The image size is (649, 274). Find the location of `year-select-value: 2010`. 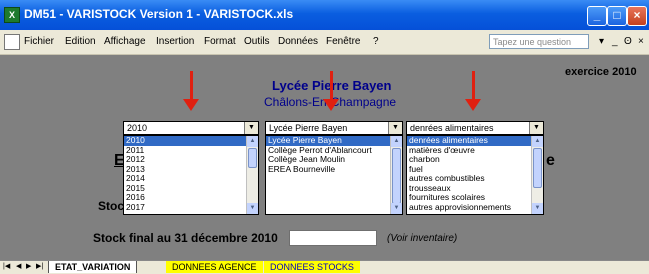

year-select-value: 2010 is located at coordinates (137, 128).